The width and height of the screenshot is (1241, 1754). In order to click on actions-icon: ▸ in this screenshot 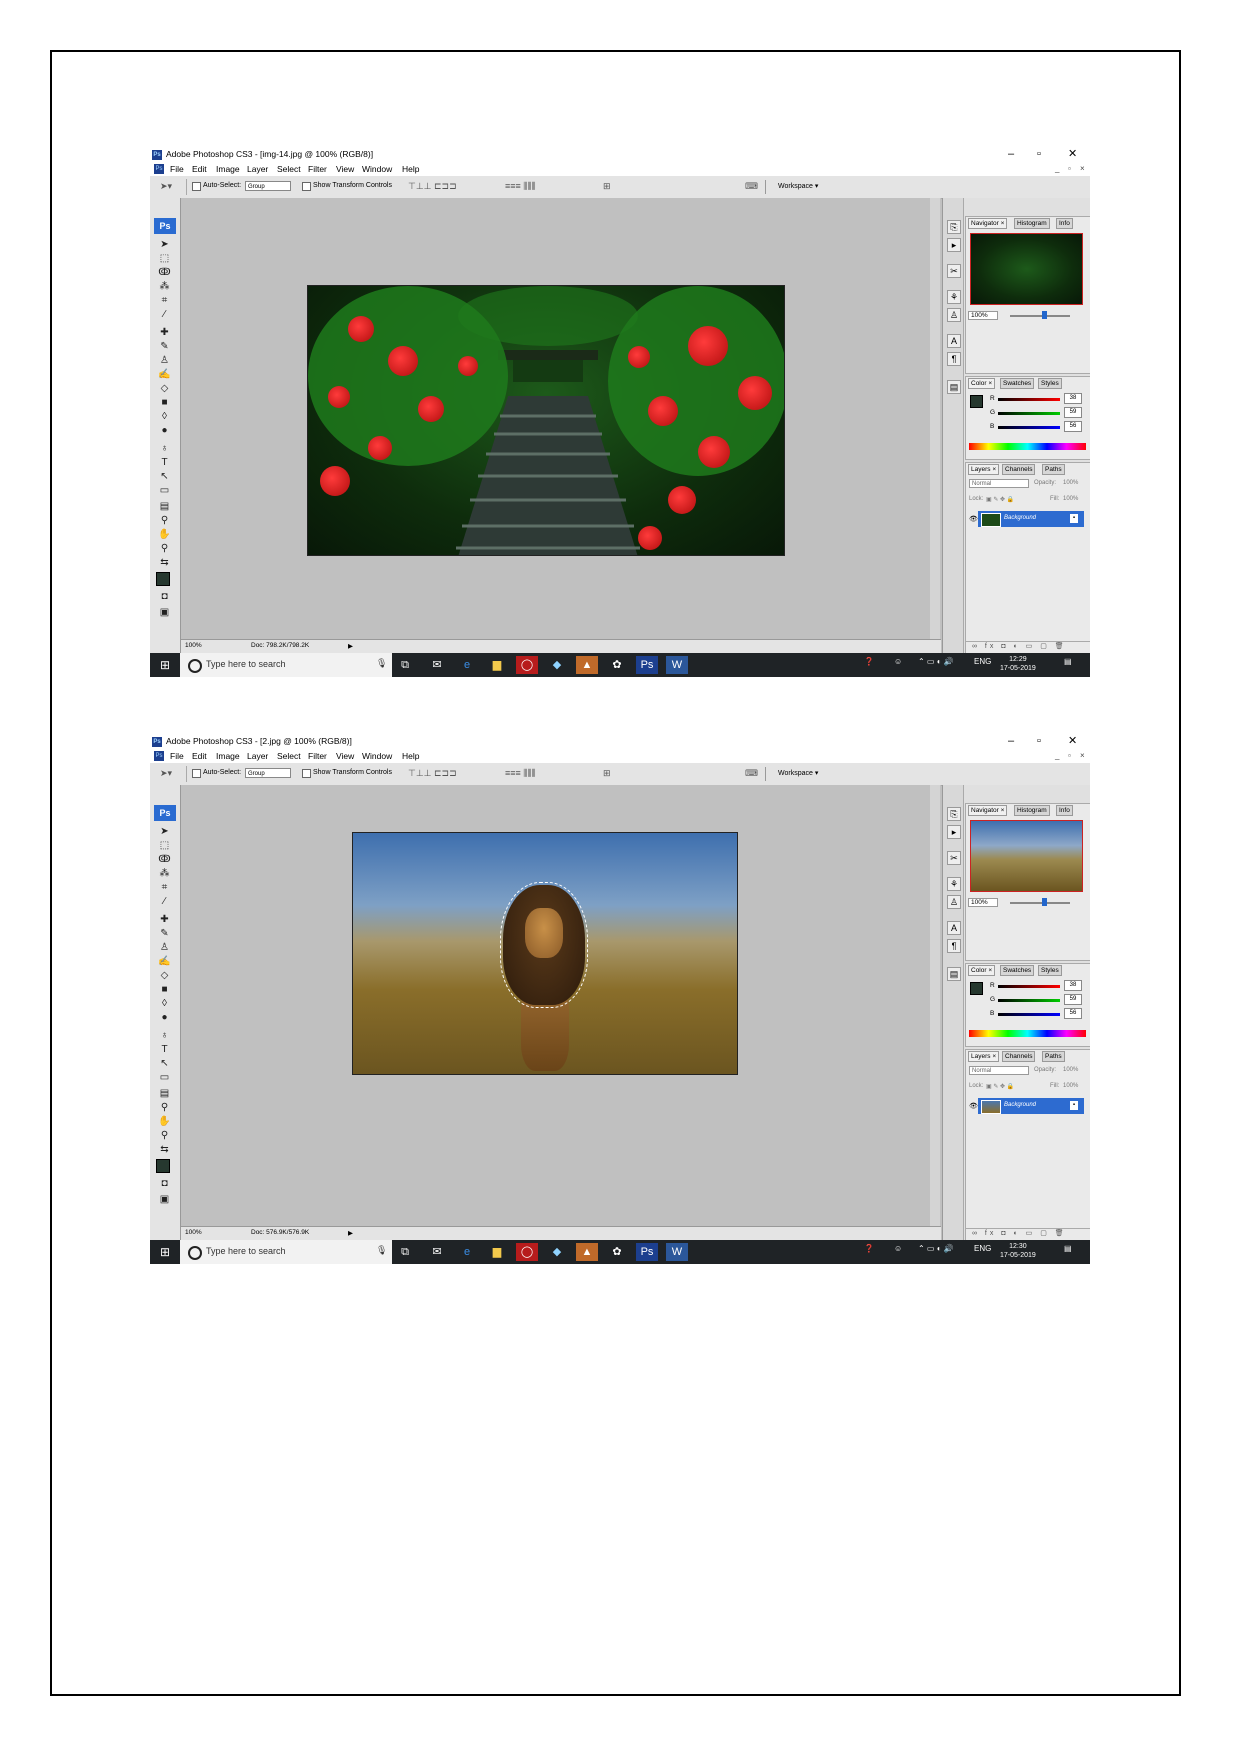, I will do `click(954, 832)`.